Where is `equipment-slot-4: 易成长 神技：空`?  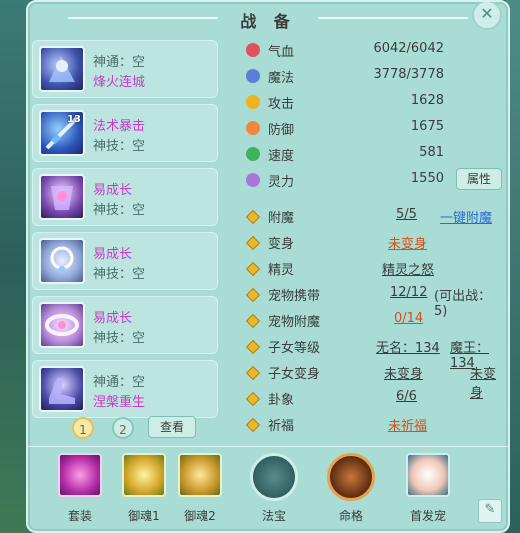 equipment-slot-4: 易成长 神技：空 is located at coordinates (125, 261).